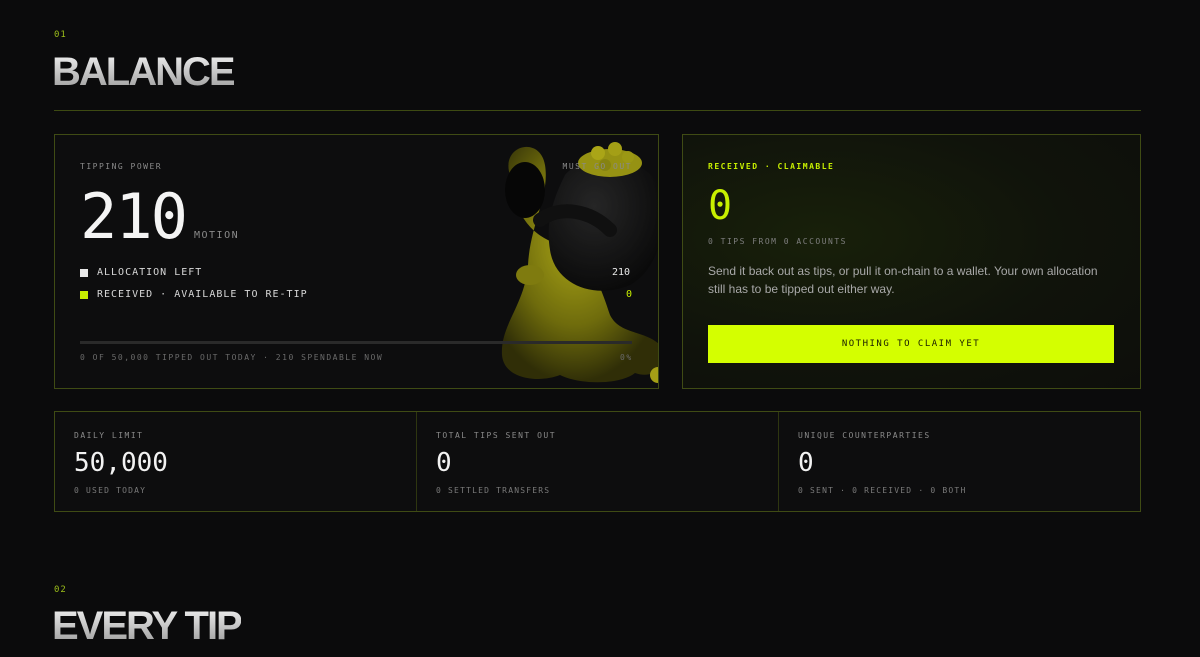  Describe the element at coordinates (144, 72) in the screenshot. I see `section-title: BALANCE` at that location.